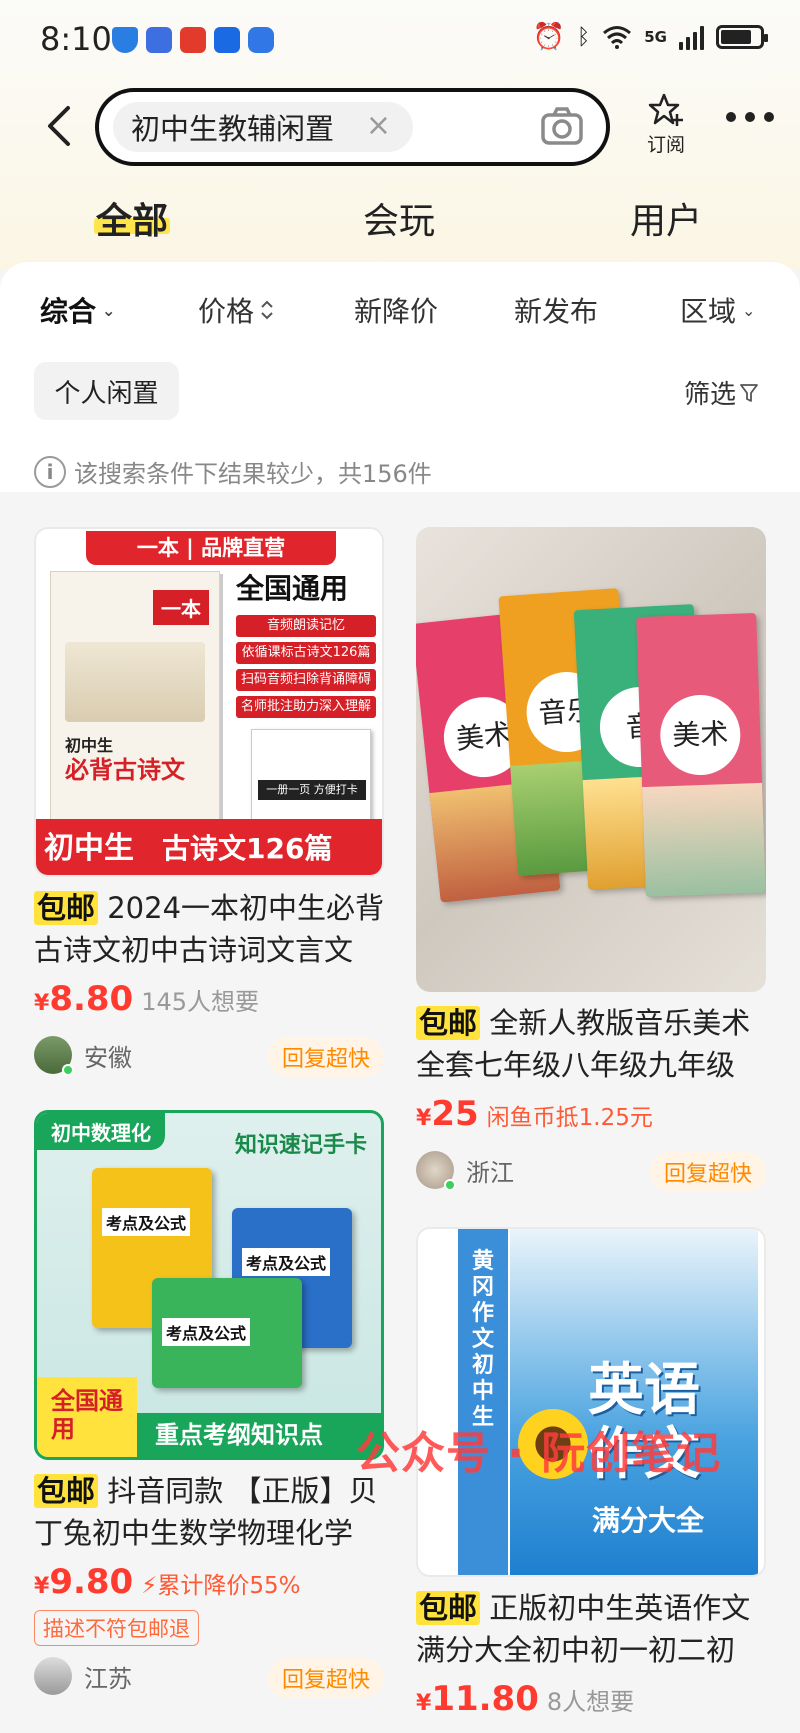  What do you see at coordinates (549, 37) in the screenshot?
I see `alarm-icon: ⏰` at bounding box center [549, 37].